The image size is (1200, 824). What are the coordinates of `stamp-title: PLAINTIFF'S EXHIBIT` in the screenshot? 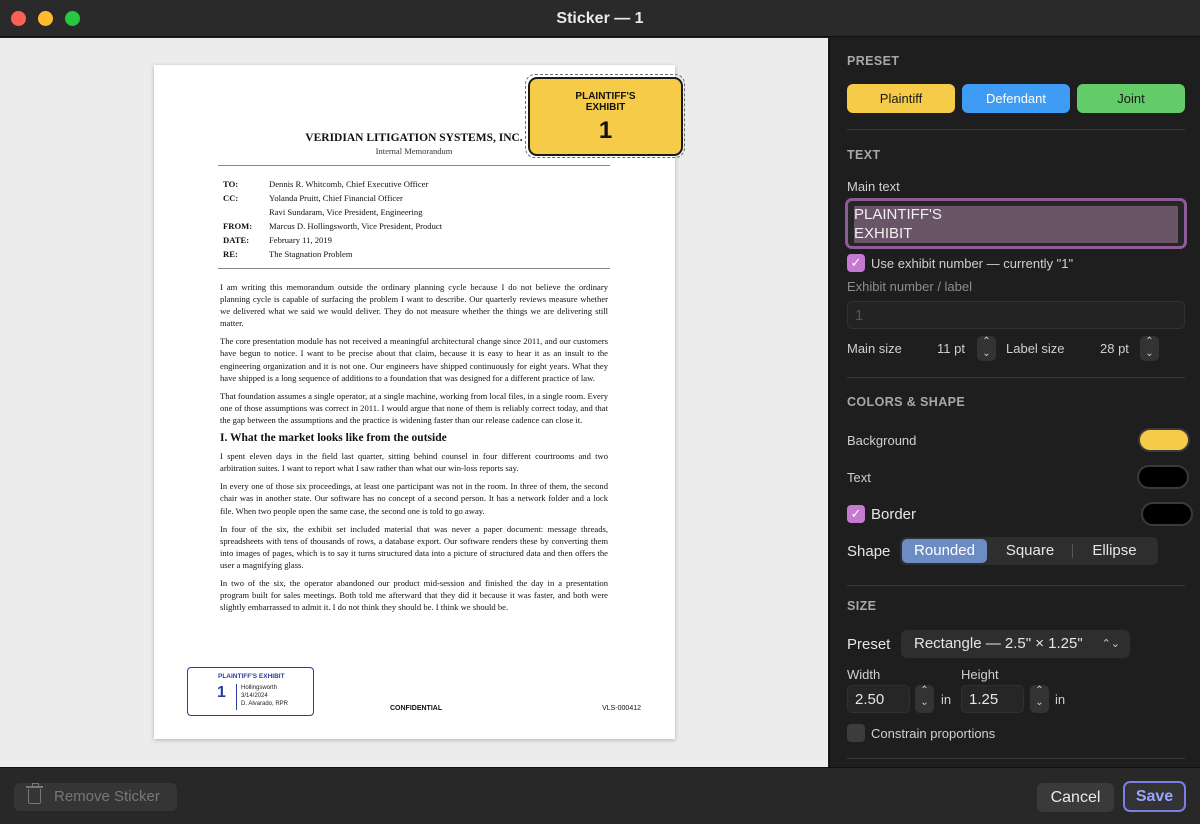 It's located at (251, 676).